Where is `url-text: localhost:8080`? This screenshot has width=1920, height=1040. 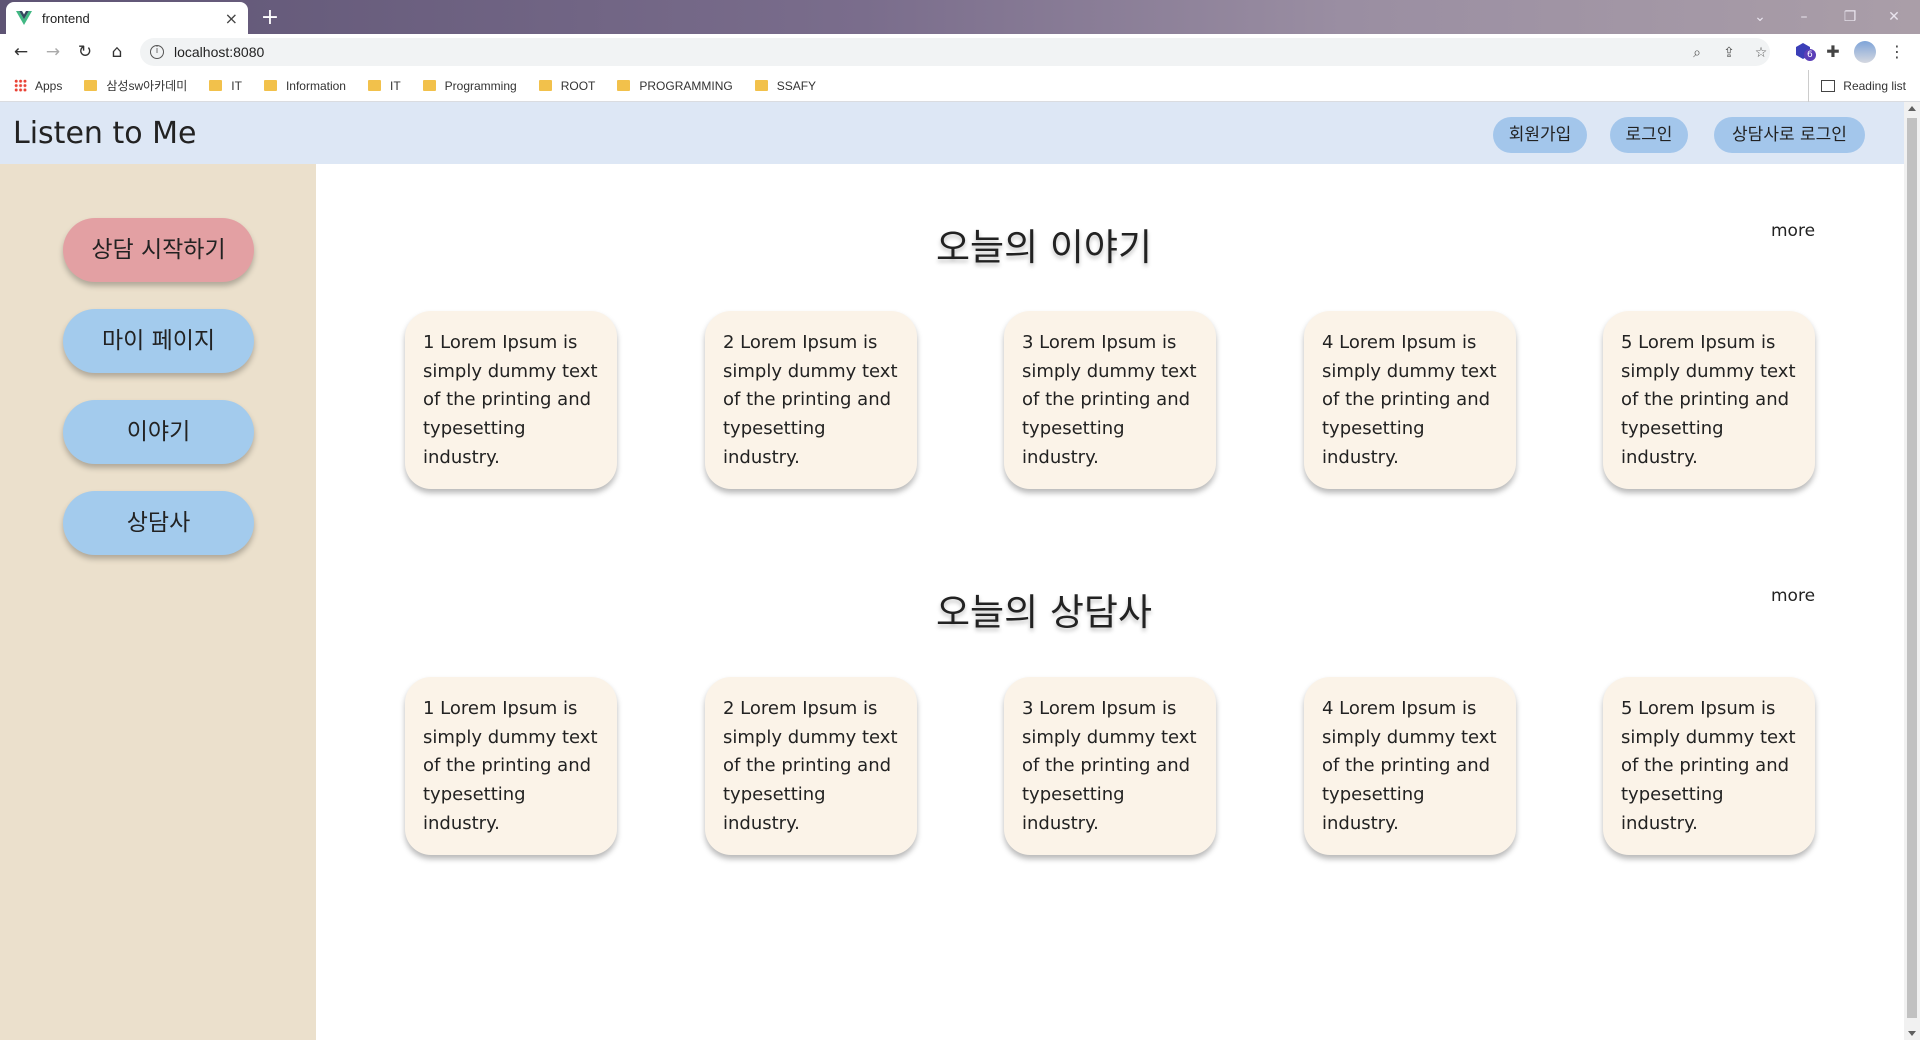
url-text: localhost:8080 is located at coordinates (219, 52).